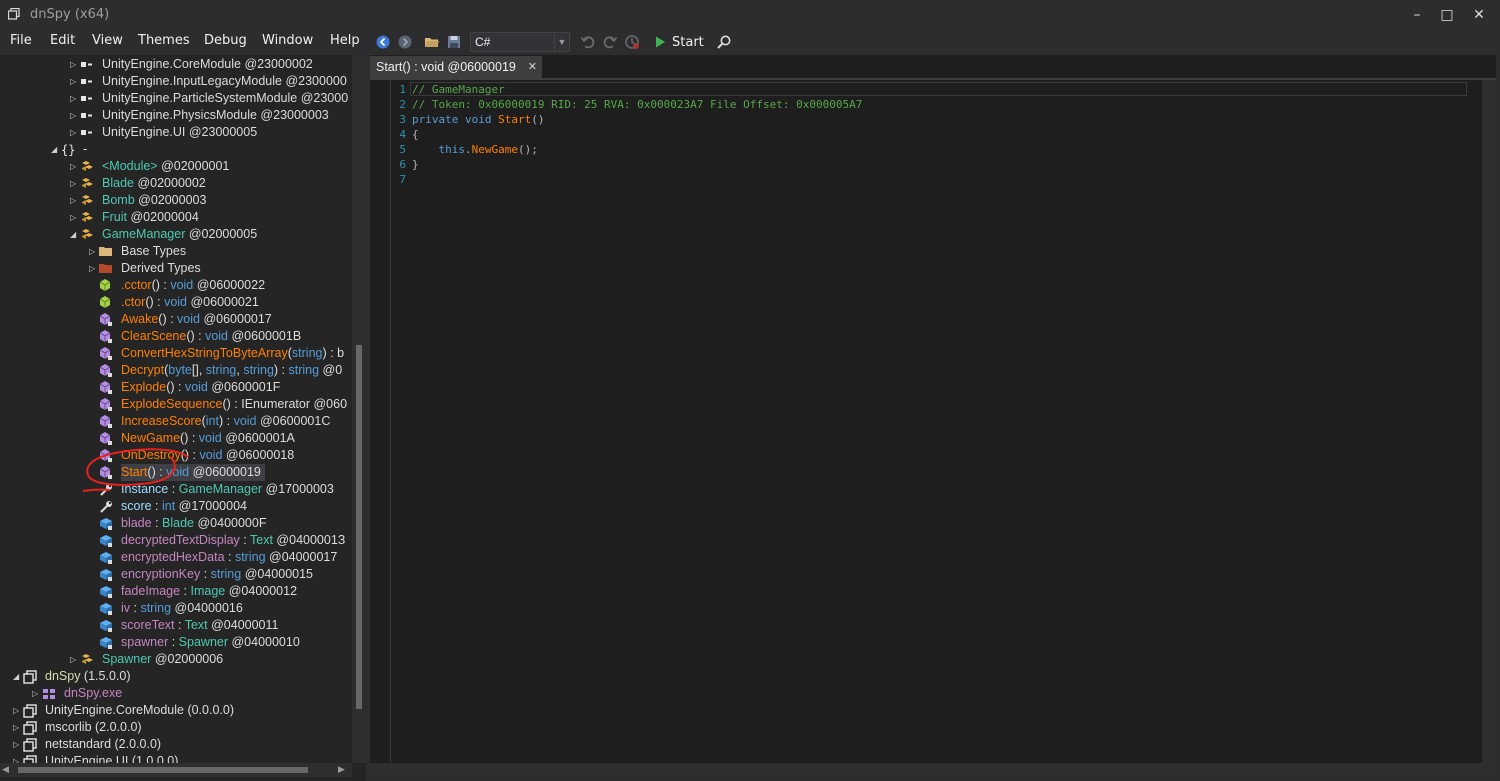  What do you see at coordinates (660, 42) in the screenshot?
I see `start-icon` at bounding box center [660, 42].